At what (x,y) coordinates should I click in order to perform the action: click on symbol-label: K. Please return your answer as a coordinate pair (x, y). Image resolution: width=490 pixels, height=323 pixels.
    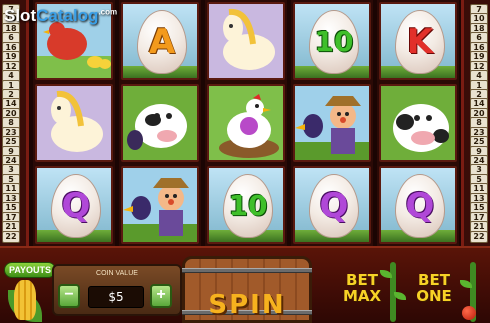
    Looking at the image, I should click on (420, 42).